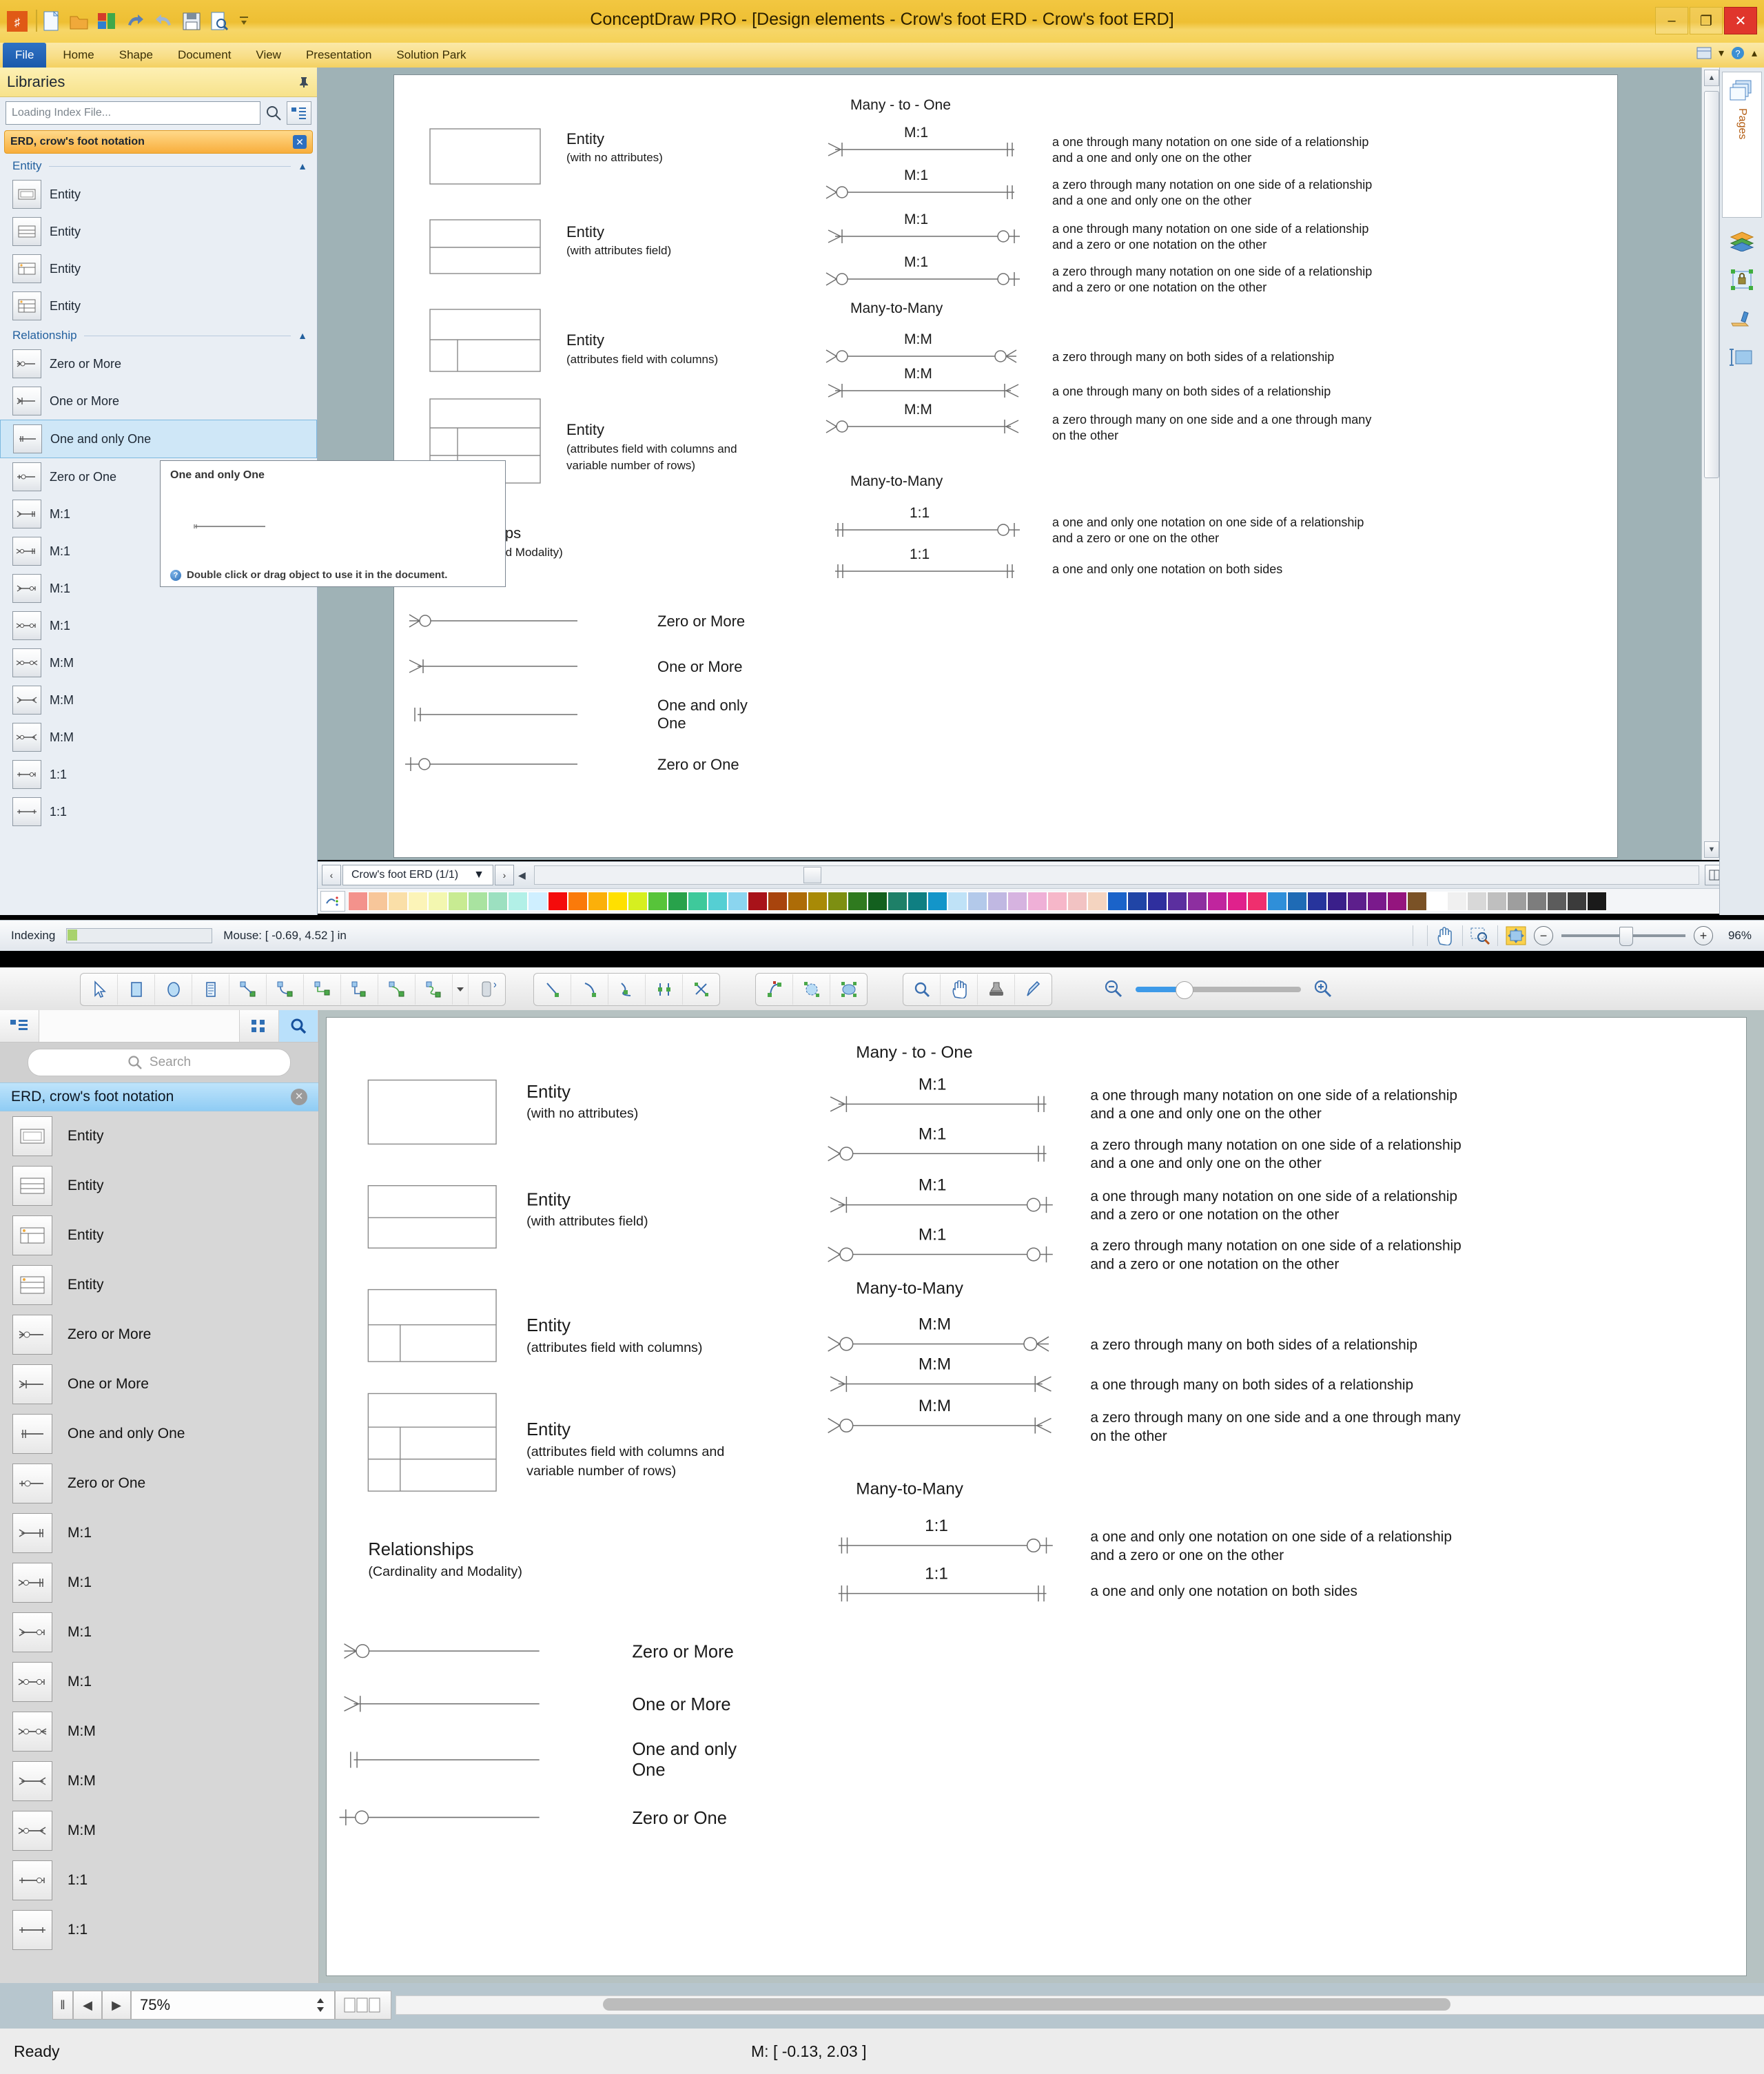  Describe the element at coordinates (478, 875) in the screenshot. I see `chevron-down-icon: ▼` at that location.